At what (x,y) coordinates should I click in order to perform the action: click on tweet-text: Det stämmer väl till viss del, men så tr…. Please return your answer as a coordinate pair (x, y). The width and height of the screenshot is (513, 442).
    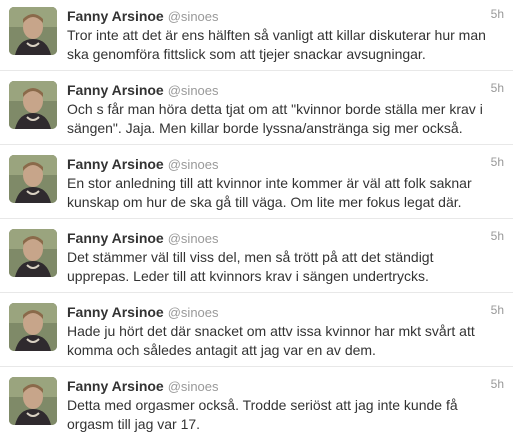
    Looking at the image, I should click on (285, 267).